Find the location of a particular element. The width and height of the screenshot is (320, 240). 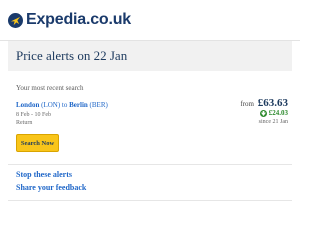

trip-details: 8 Feb - 10 Feb Return is located at coordinates (33, 119).